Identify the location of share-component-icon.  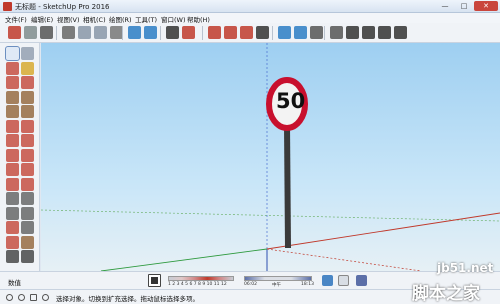
(246, 32).